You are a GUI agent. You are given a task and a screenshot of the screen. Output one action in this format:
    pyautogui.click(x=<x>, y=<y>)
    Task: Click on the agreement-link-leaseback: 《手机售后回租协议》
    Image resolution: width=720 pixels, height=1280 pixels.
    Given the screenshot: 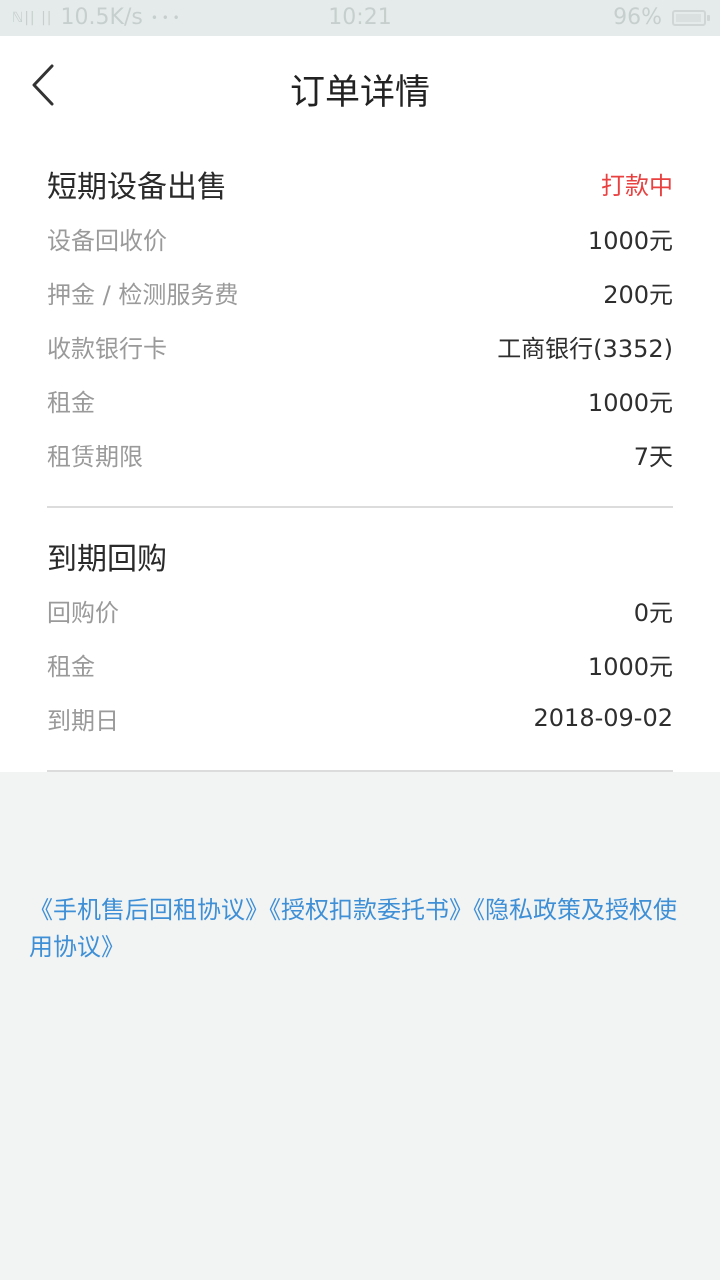 What is the action you would take?
    pyautogui.click(x=149, y=910)
    